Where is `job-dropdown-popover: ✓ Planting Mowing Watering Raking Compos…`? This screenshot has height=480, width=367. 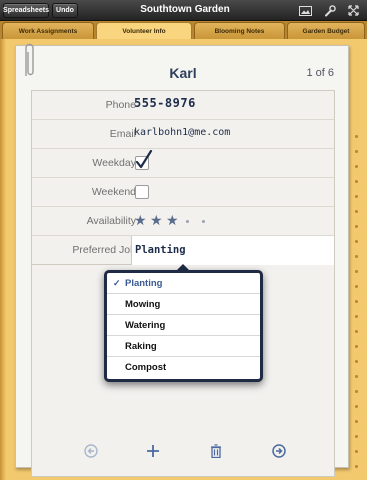
job-dropdown-popover: ✓ Planting Mowing Watering Raking Compos… is located at coordinates (183, 326).